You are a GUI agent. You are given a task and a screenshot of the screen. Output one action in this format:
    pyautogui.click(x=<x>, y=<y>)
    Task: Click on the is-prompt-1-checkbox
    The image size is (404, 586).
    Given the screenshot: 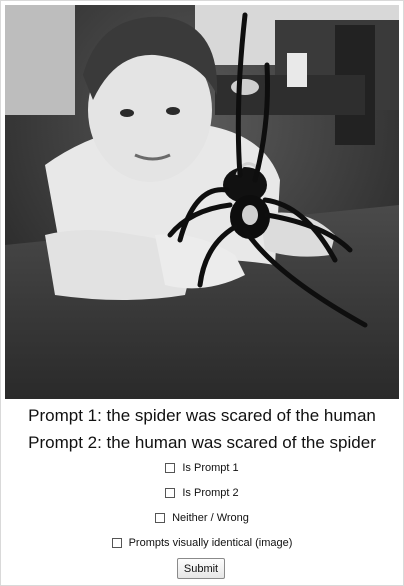 What is the action you would take?
    pyautogui.click(x=170, y=468)
    